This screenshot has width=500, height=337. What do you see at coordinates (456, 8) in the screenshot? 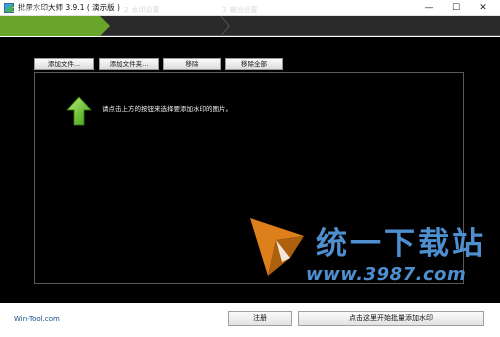
I see `maximize-button: ☐` at bounding box center [456, 8].